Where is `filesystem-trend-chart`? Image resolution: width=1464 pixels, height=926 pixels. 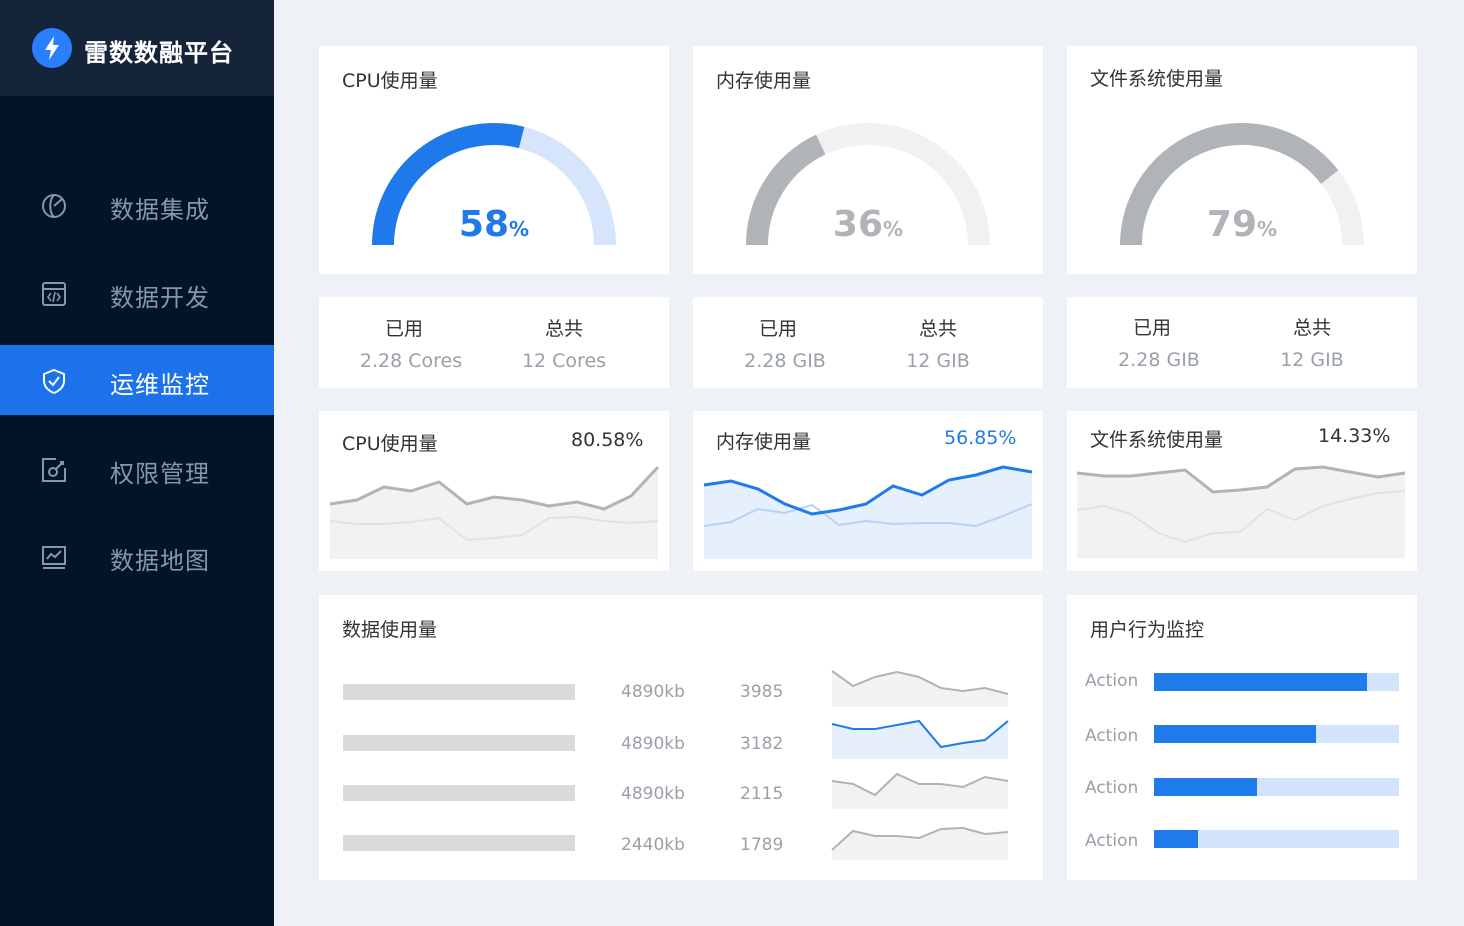 filesystem-trend-chart is located at coordinates (1241, 511).